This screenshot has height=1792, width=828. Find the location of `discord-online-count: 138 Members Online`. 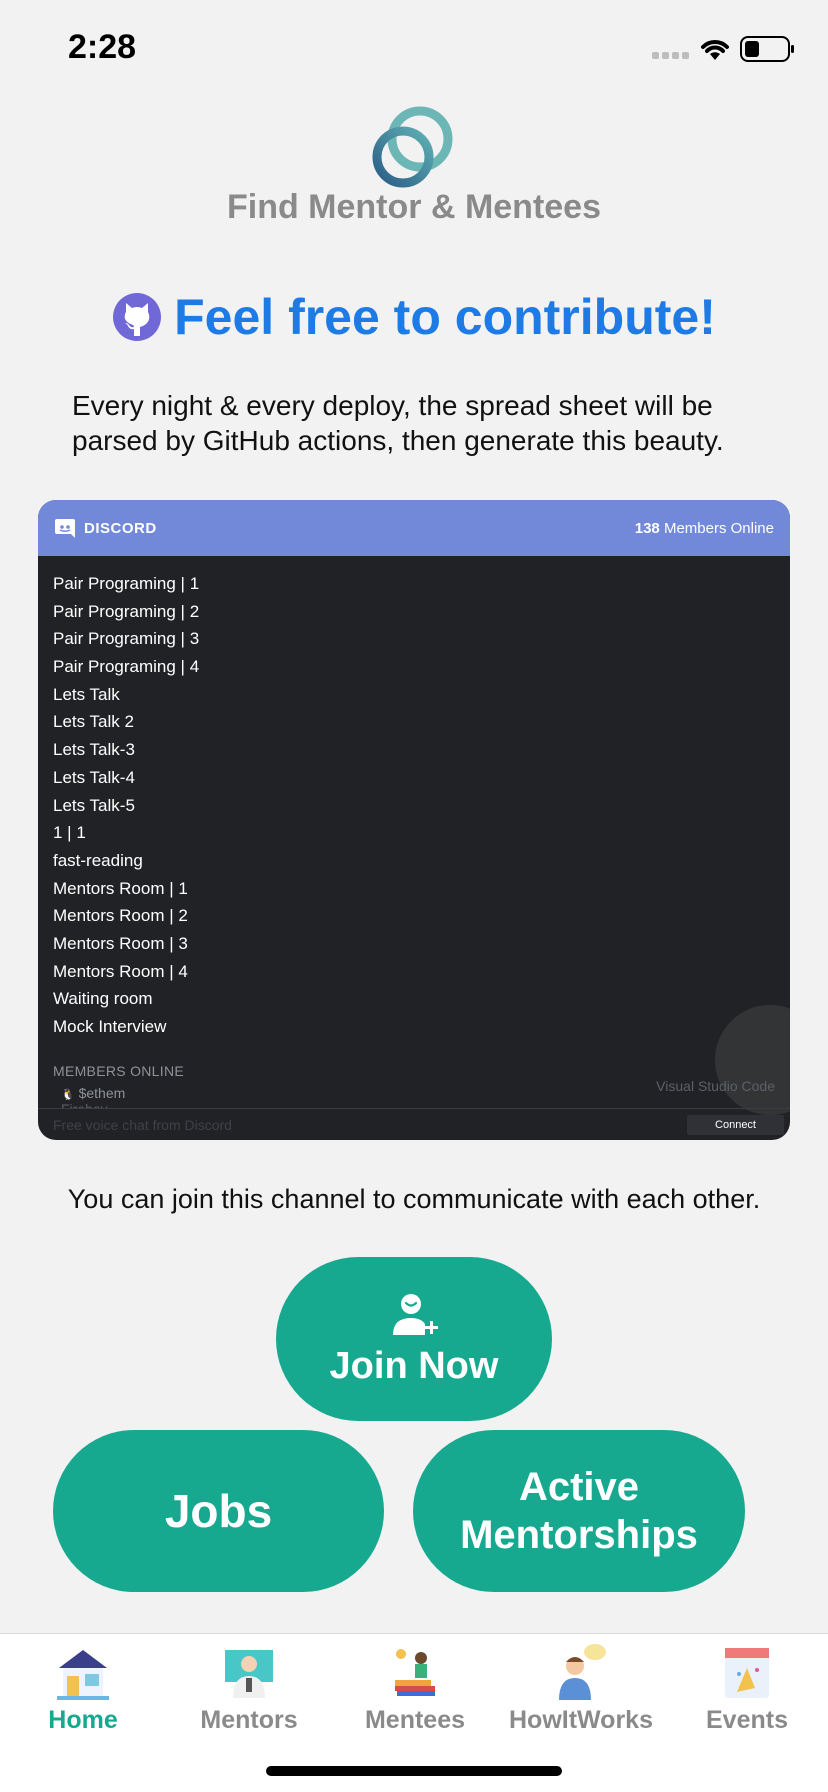

discord-online-count: 138 Members Online is located at coordinates (704, 528).